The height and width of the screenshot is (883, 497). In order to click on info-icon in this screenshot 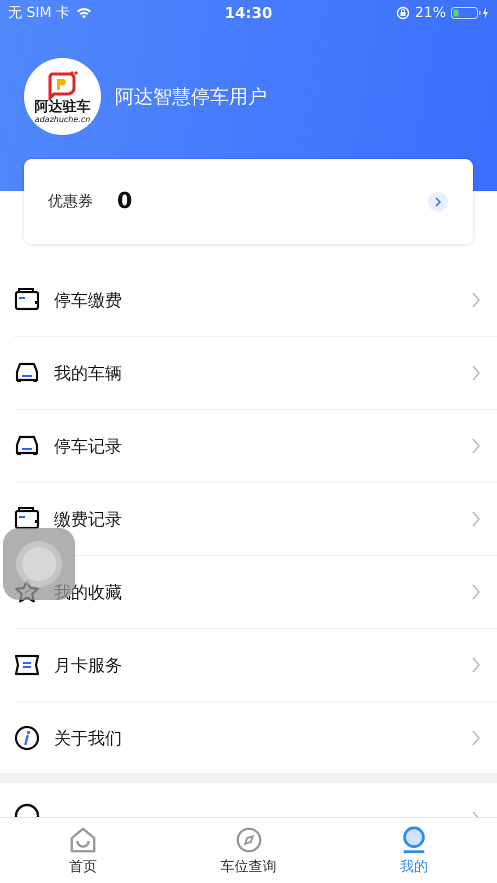, I will do `click(27, 738)`.